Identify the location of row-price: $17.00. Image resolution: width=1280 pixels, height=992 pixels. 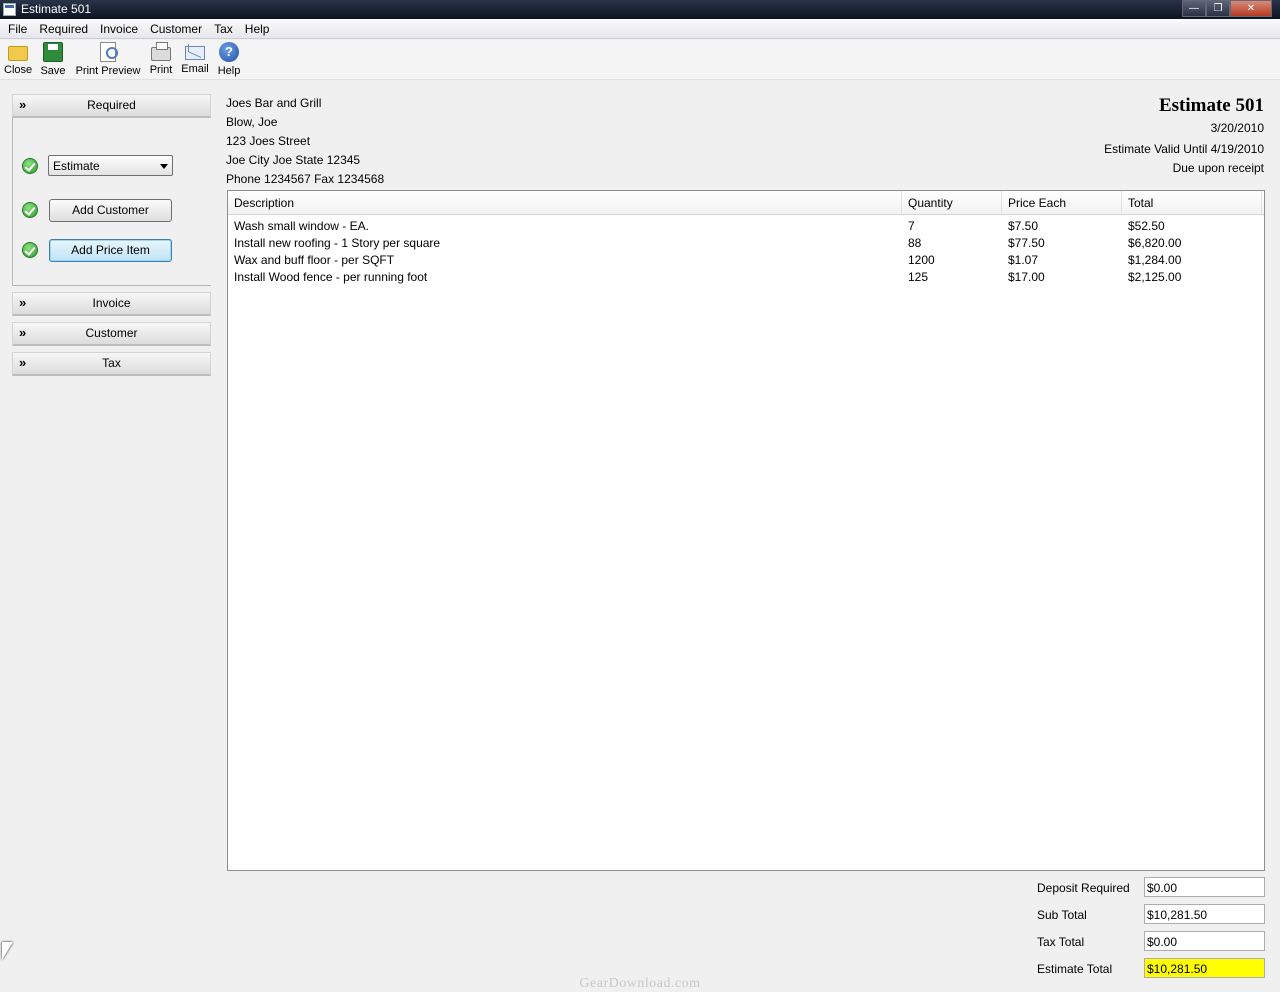
(1026, 277).